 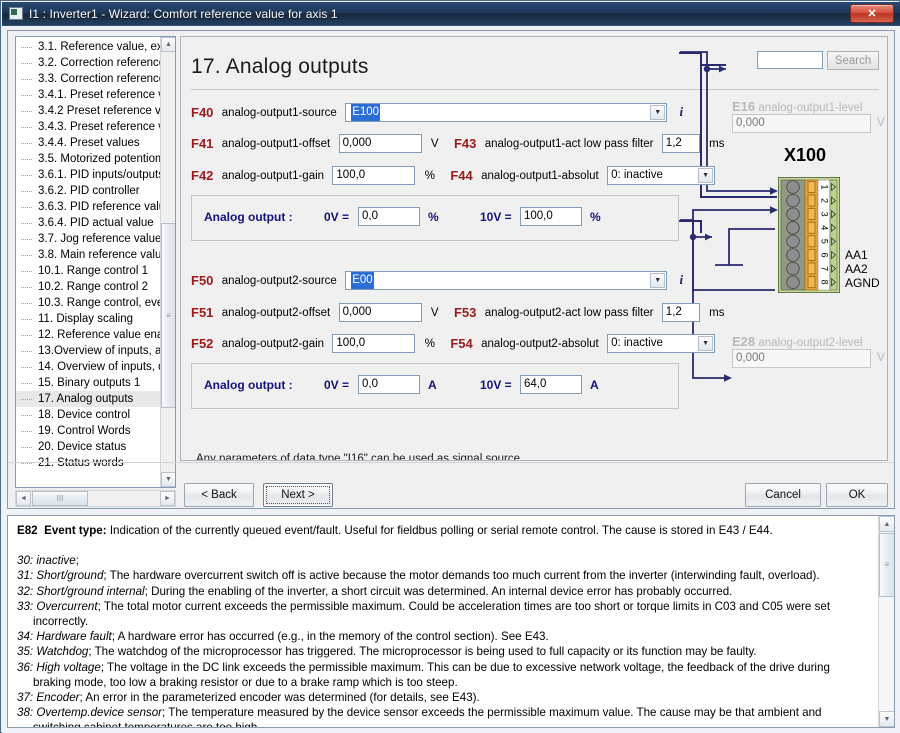 I want to click on entry-name: Overtemp.device sensor, so click(x=99, y=713).